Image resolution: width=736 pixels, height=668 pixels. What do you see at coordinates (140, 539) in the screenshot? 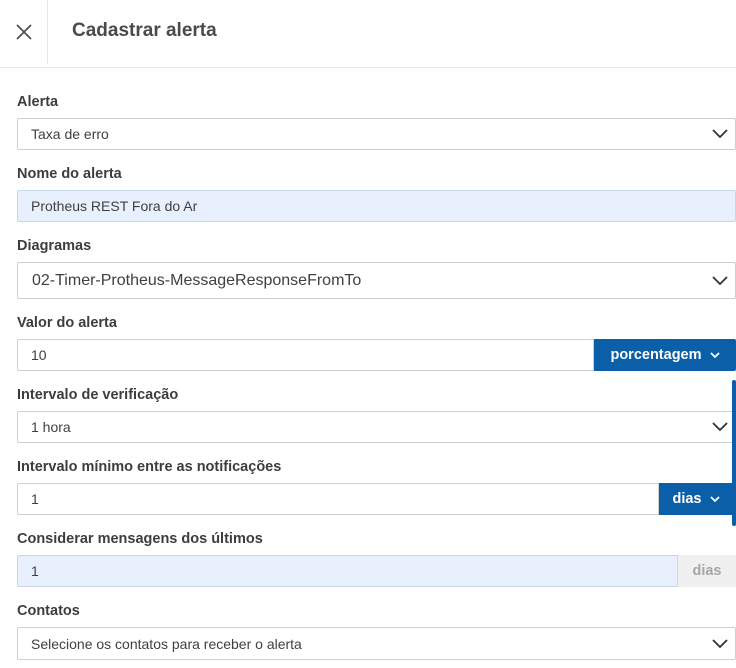
I see `considerar-label: Considerar mensagens dos últimos` at bounding box center [140, 539].